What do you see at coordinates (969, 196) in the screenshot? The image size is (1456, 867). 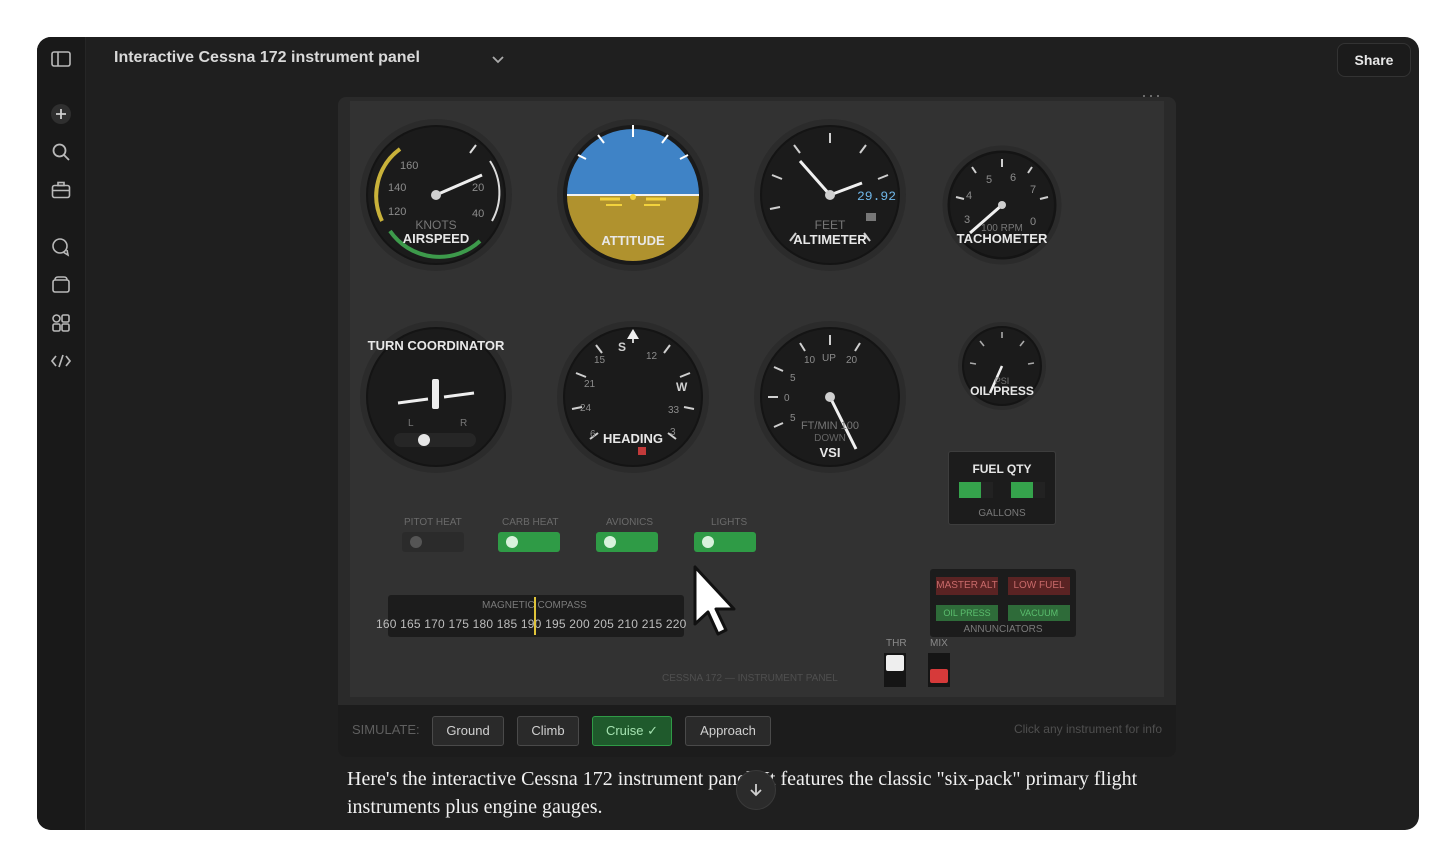 I see `tach-tick: 4` at bounding box center [969, 196].